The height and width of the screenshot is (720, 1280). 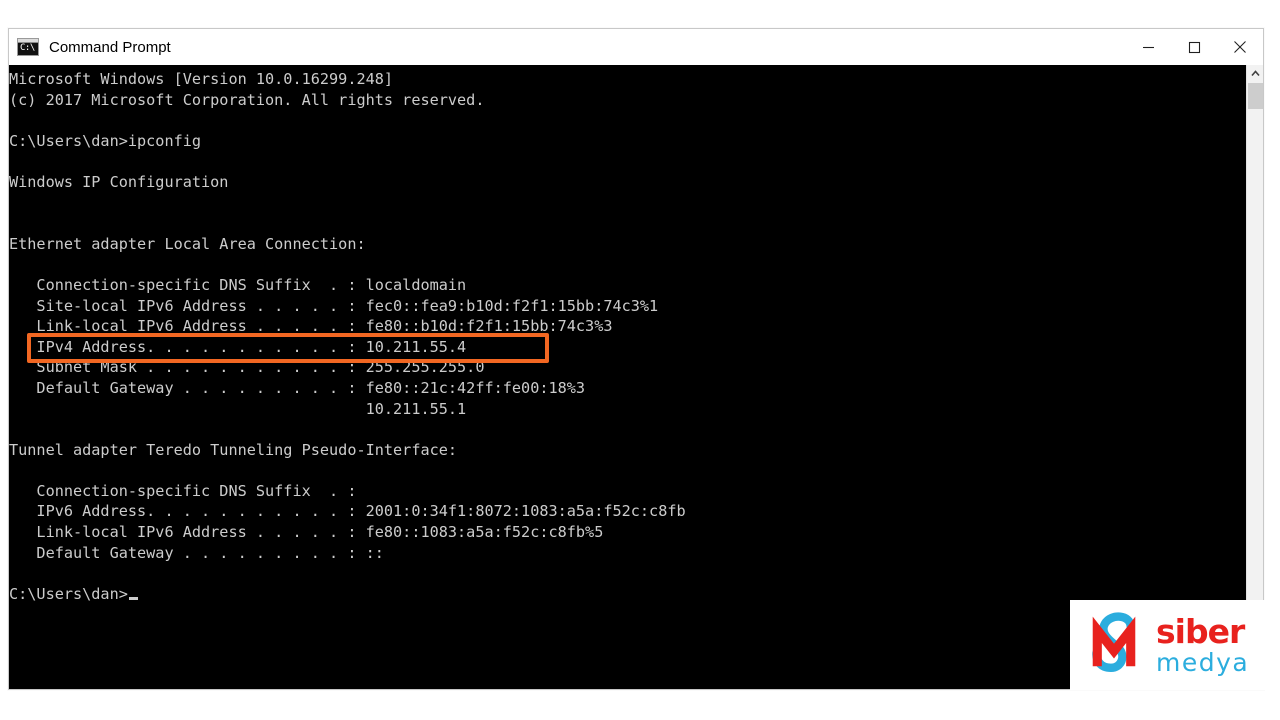 I want to click on scrollbar-thumb, so click(x=1255, y=96).